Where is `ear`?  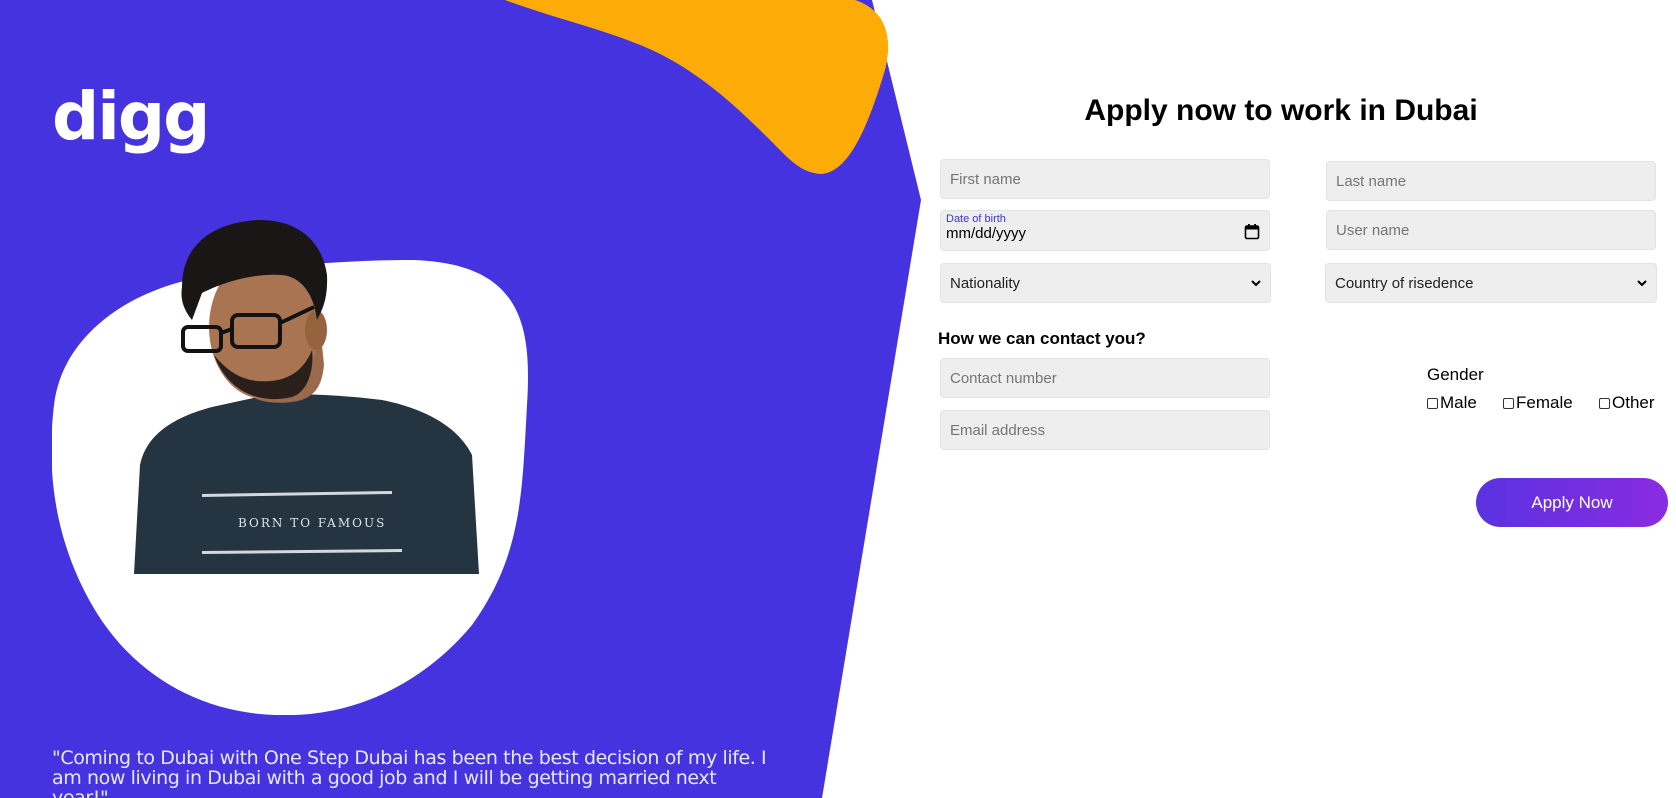
ear is located at coordinates (316, 330).